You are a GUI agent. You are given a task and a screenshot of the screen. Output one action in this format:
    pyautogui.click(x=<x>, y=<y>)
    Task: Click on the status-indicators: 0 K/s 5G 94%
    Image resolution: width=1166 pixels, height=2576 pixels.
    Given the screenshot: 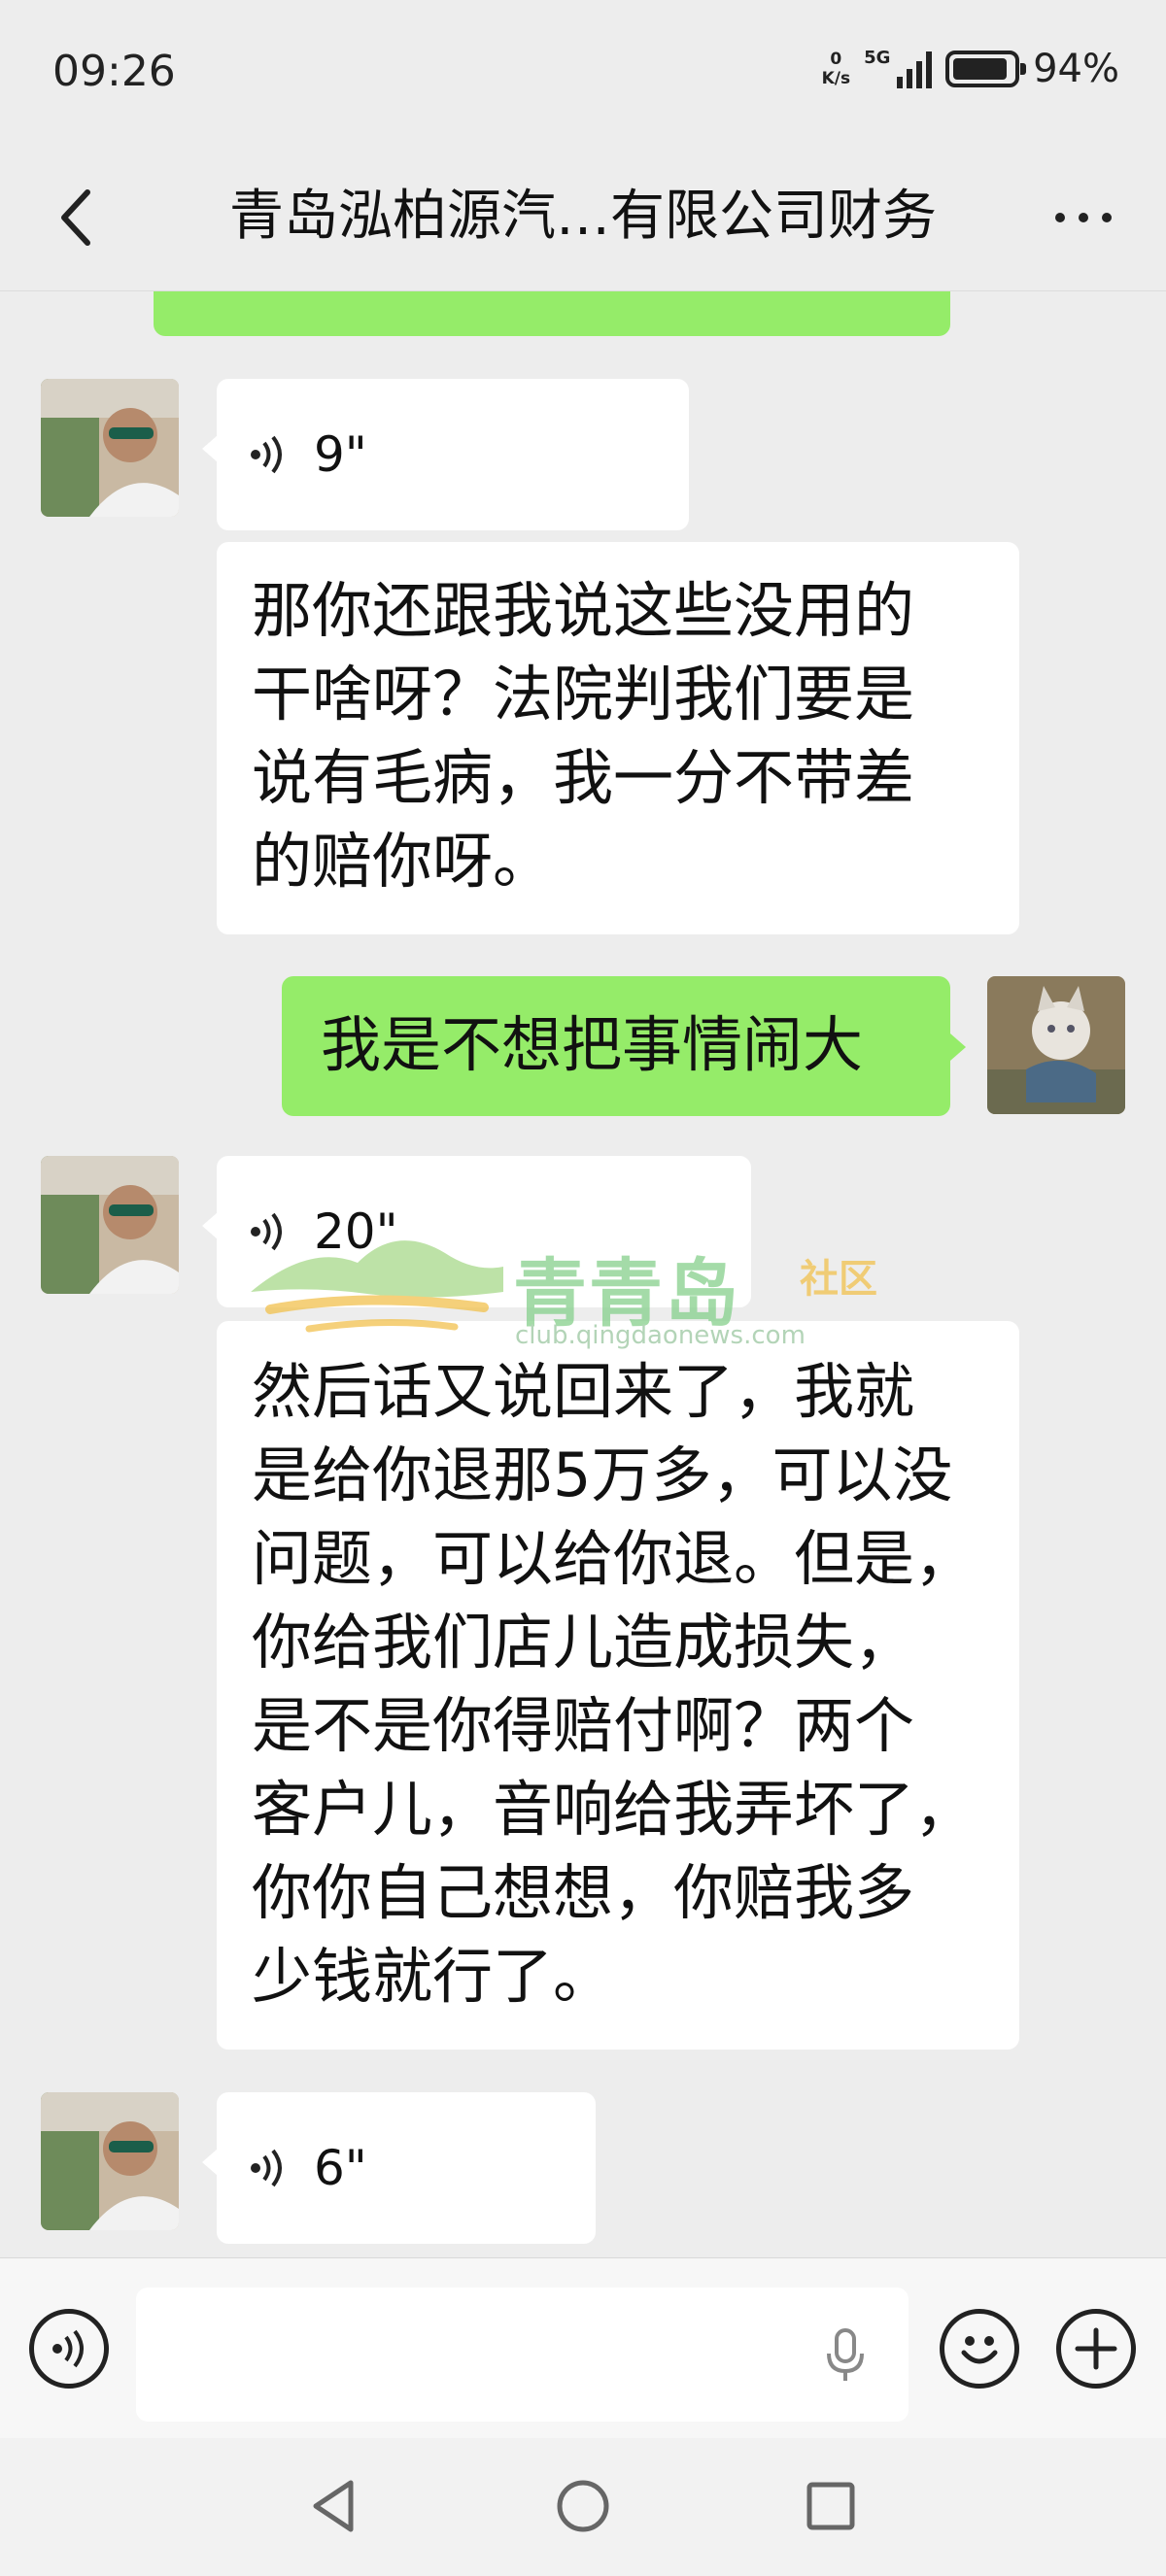 What is the action you would take?
    pyautogui.click(x=970, y=69)
    